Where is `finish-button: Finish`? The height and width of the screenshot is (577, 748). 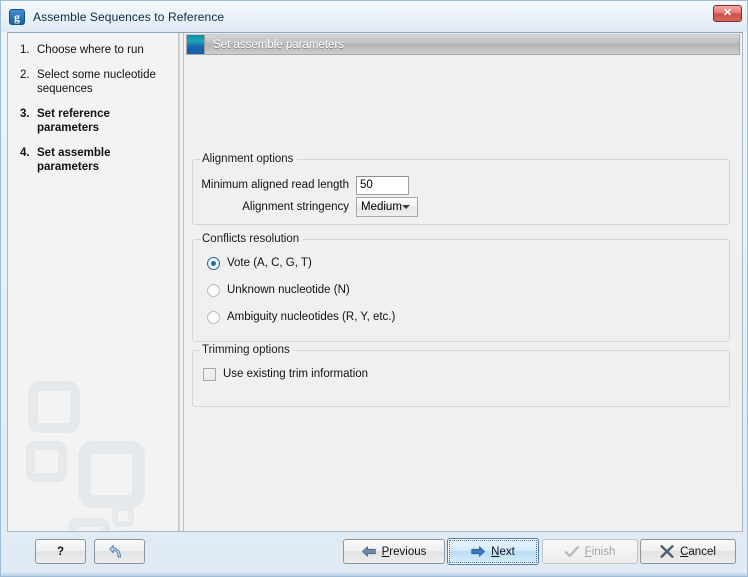
finish-button: Finish is located at coordinates (590, 551).